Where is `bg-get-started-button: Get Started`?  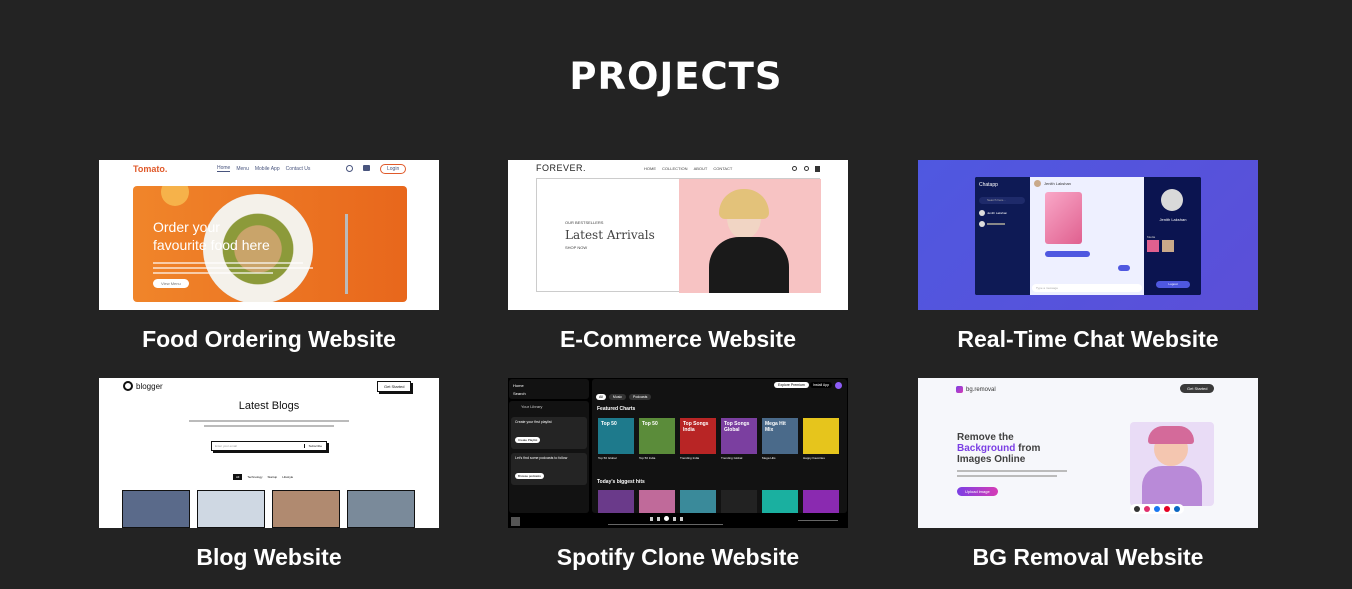 bg-get-started-button: Get Started is located at coordinates (1197, 388).